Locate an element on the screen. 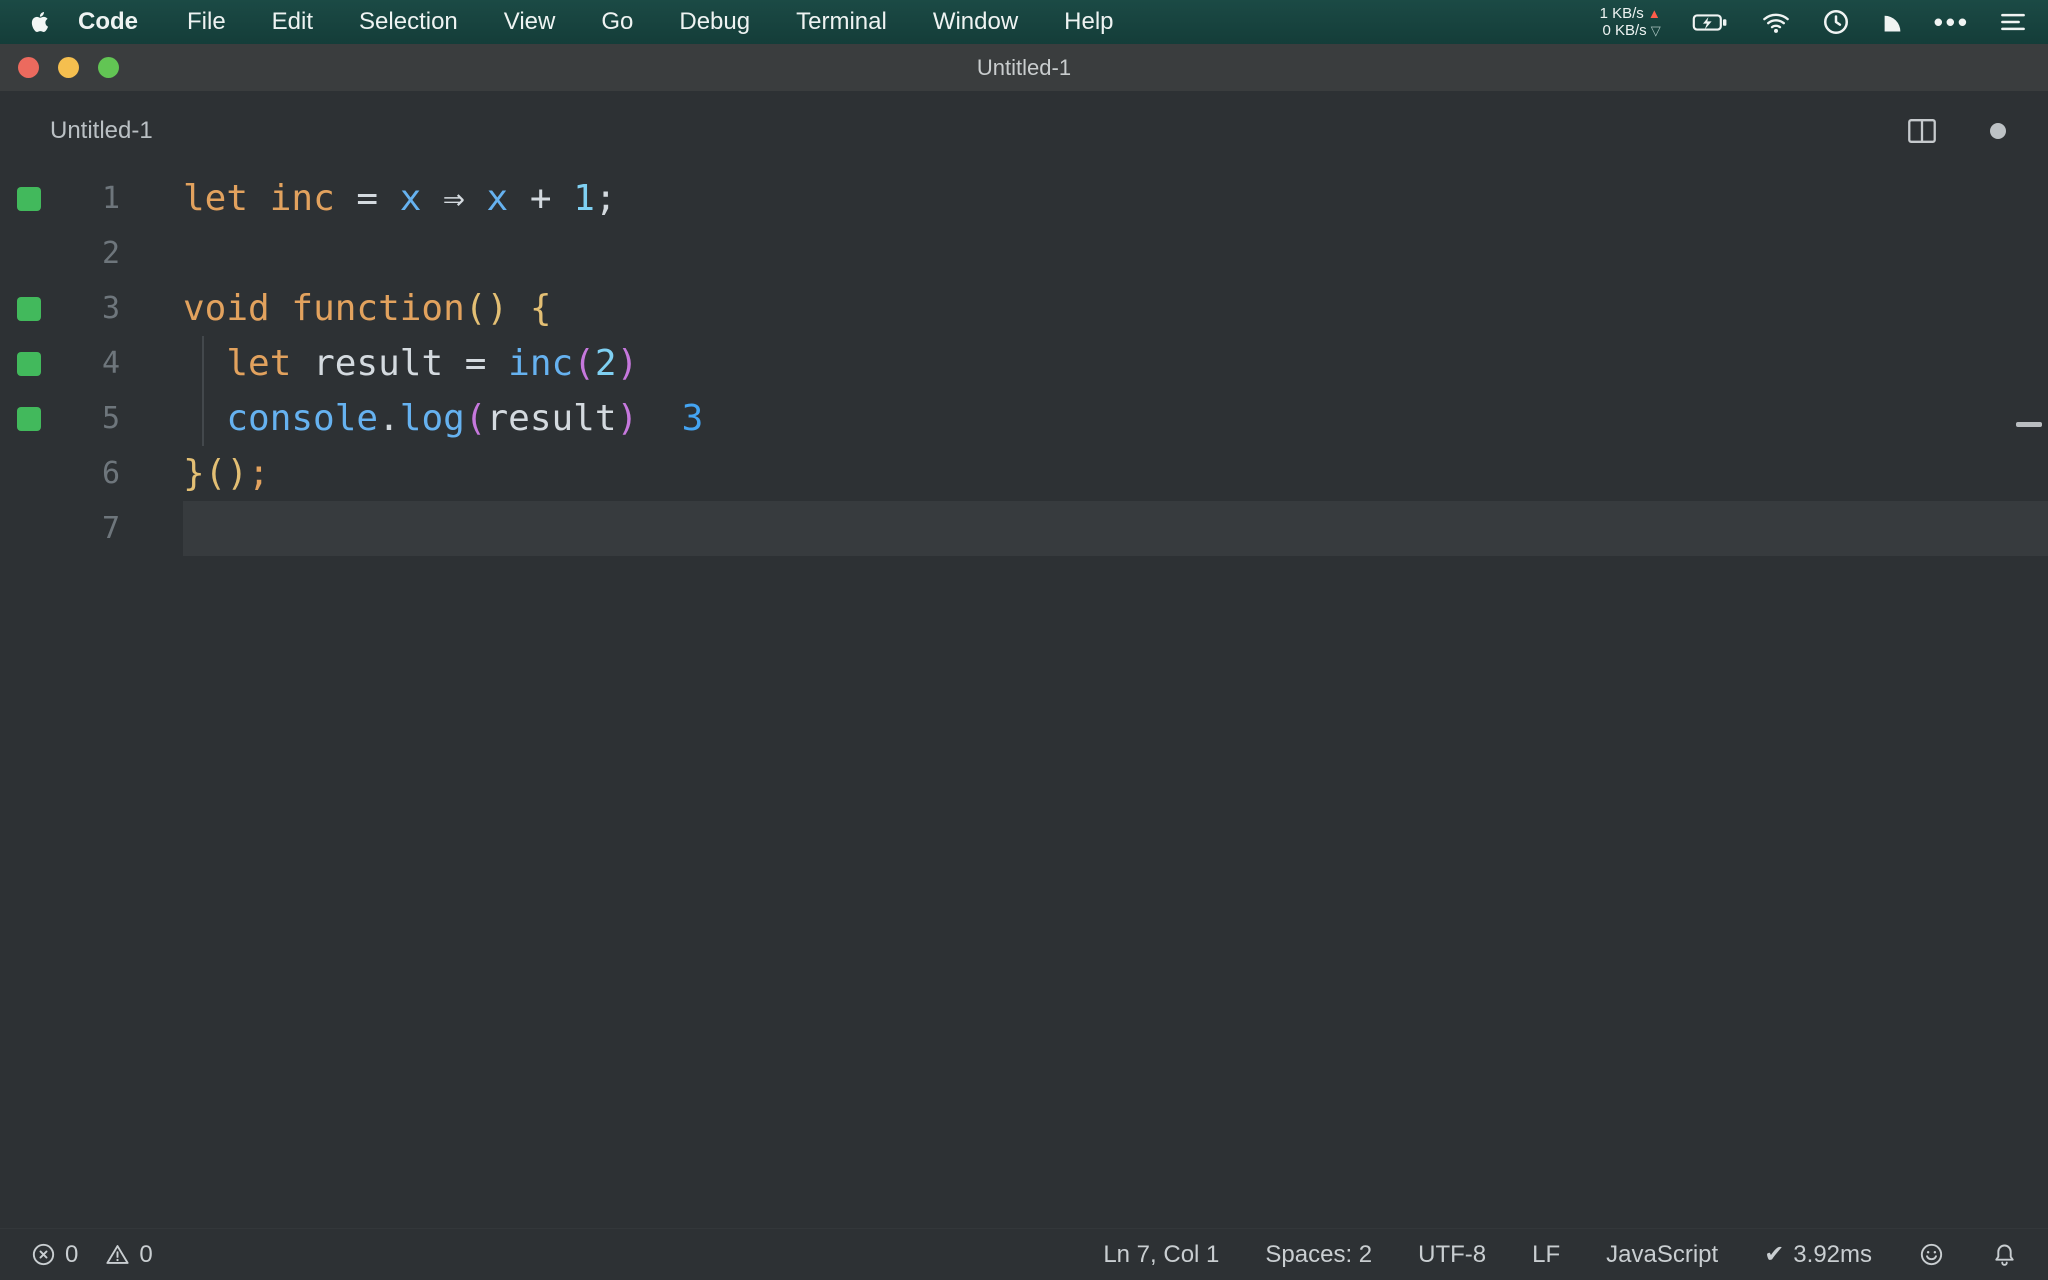 This screenshot has width=2048, height=1280. code-token: console is located at coordinates (302, 418).